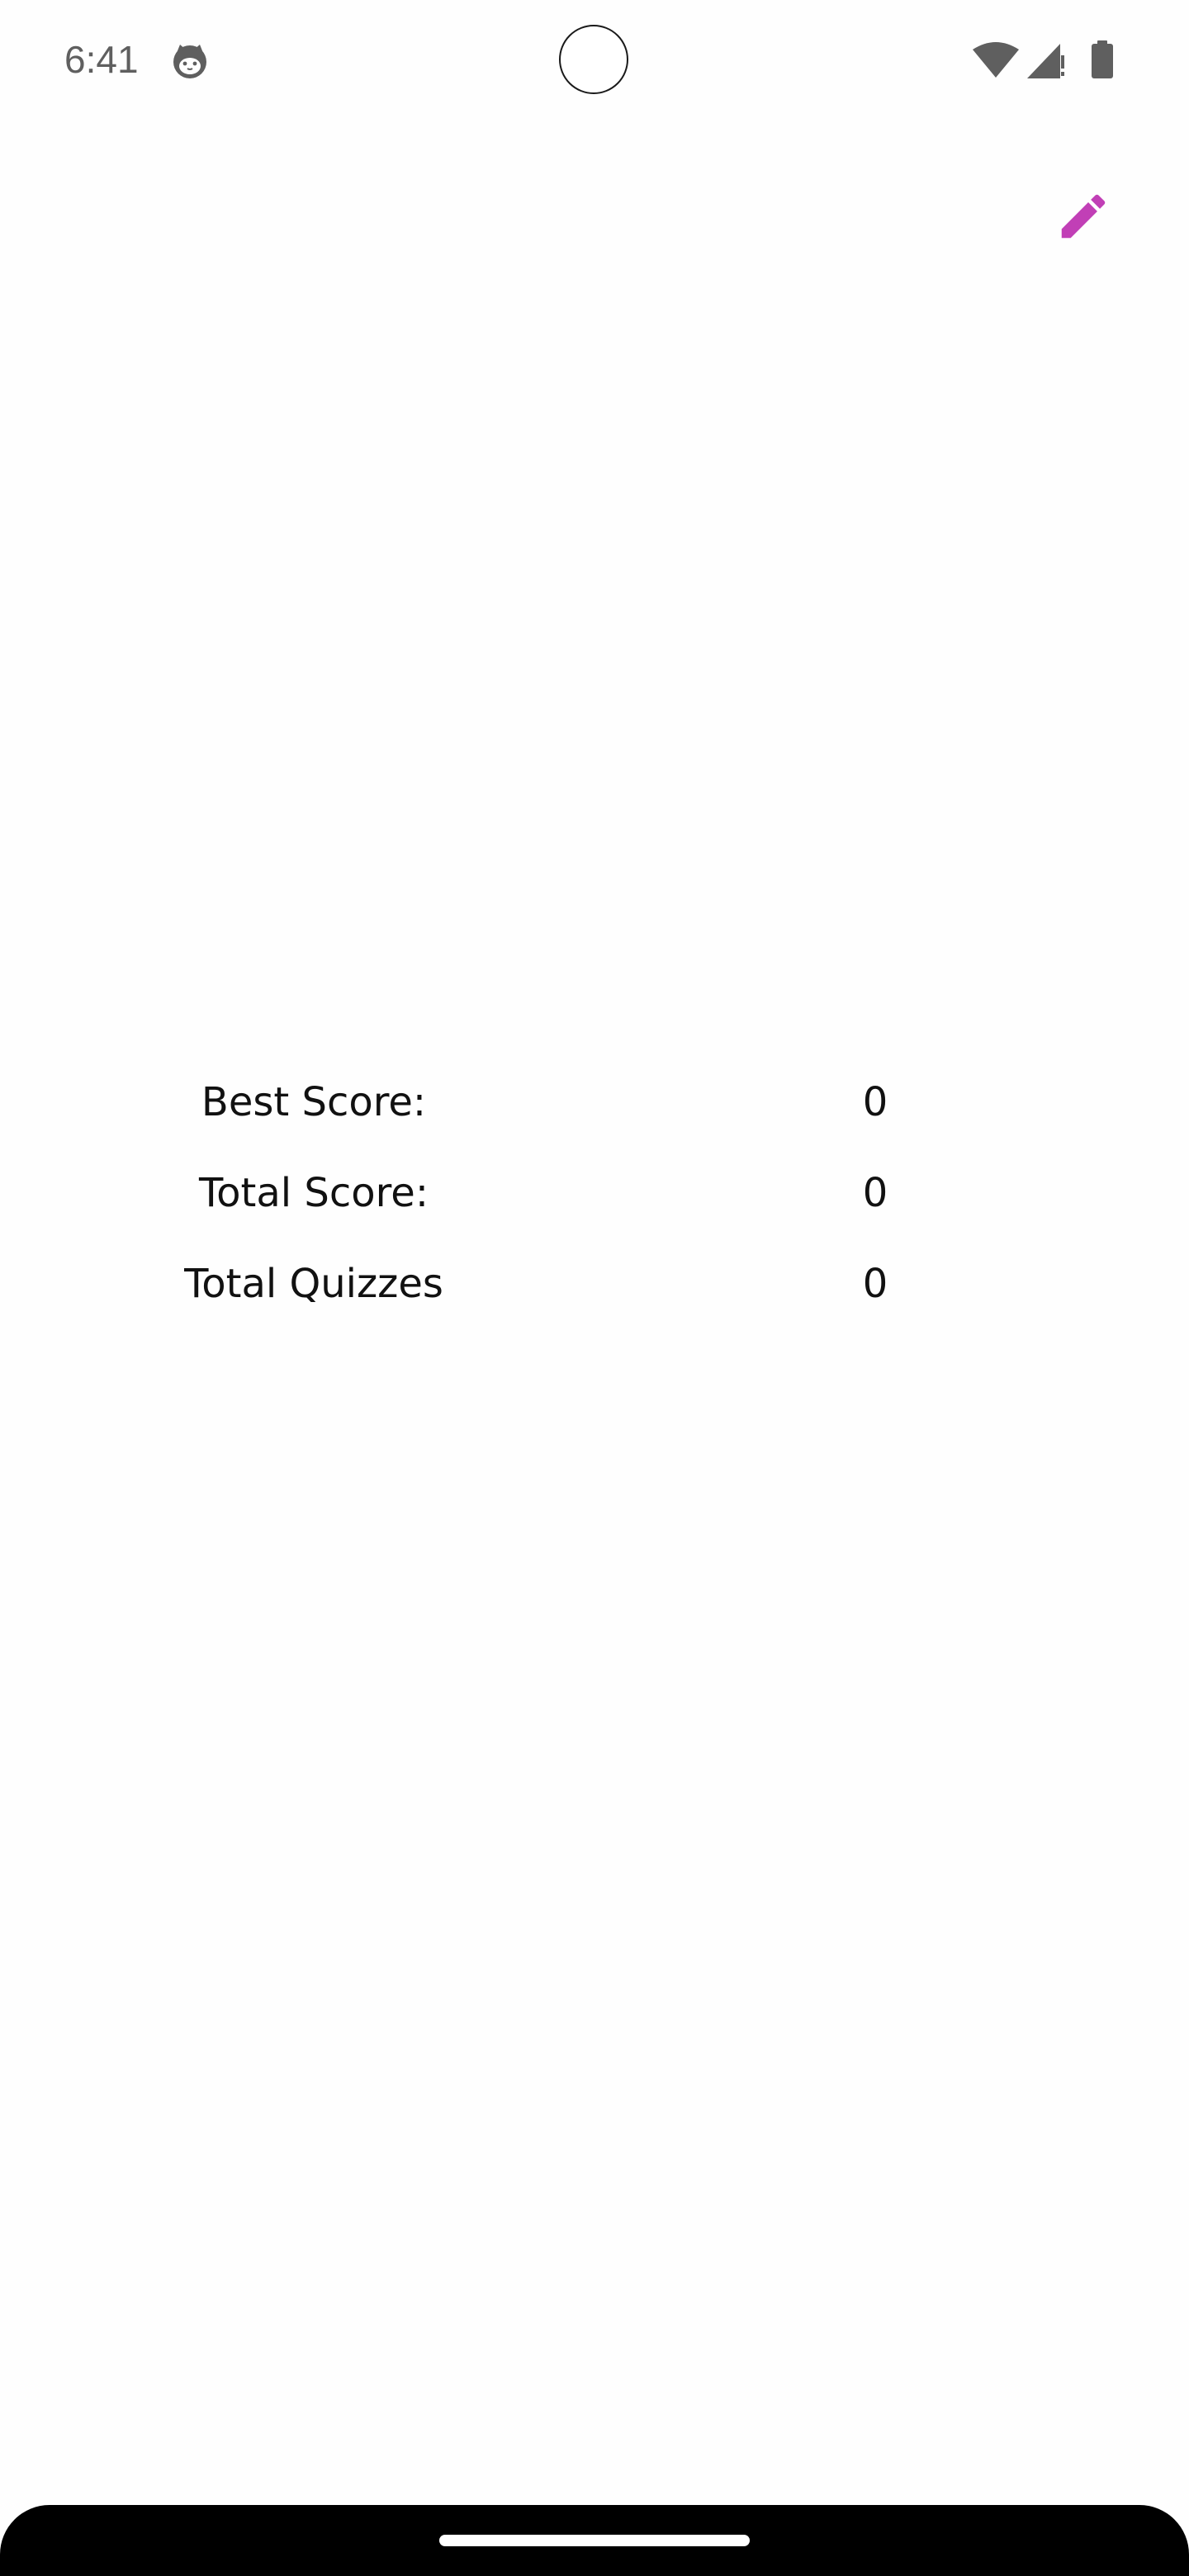  What do you see at coordinates (1046, 61) in the screenshot?
I see `cellular-signal-icon` at bounding box center [1046, 61].